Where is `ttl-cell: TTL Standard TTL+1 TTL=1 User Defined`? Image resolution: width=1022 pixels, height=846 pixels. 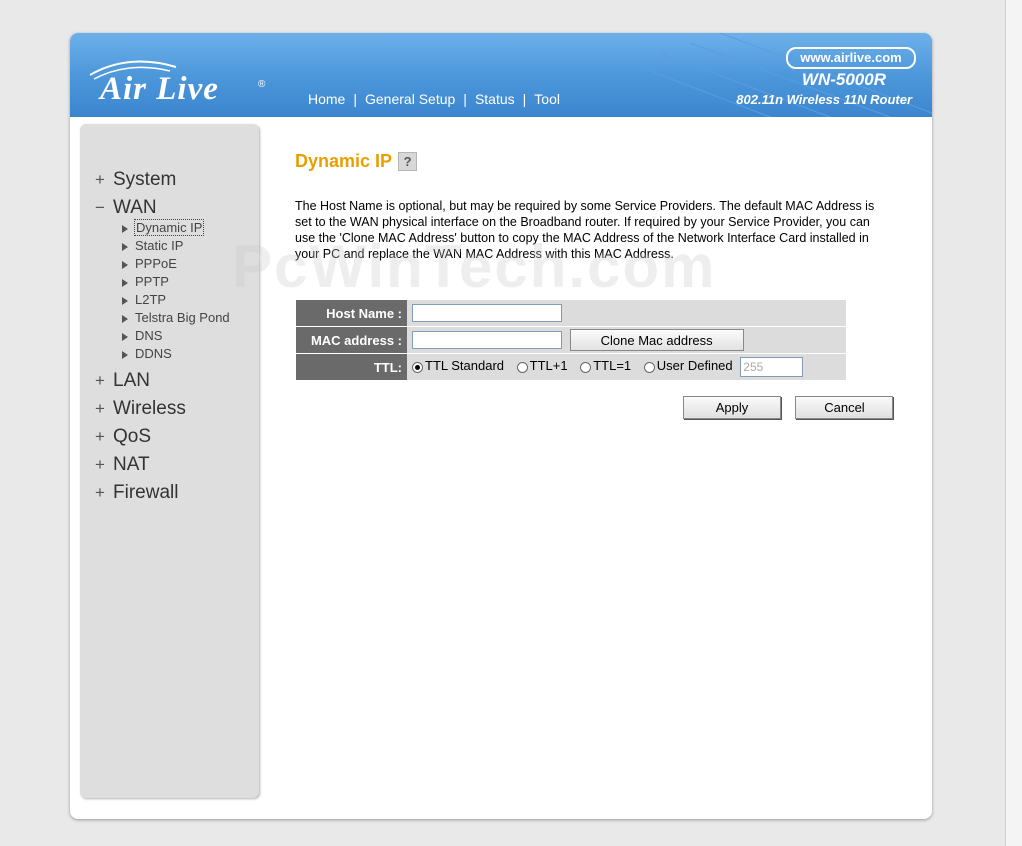
ttl-cell: TTL Standard TTL+1 TTL=1 User Defined is located at coordinates (626, 367).